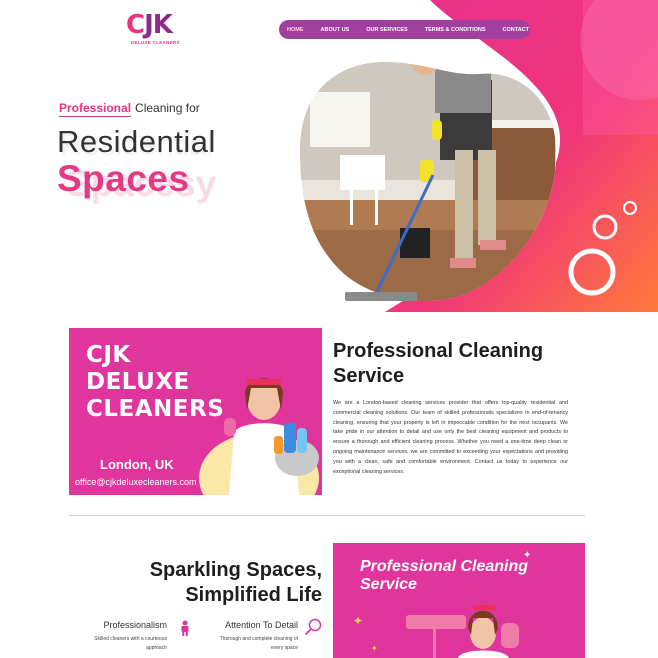 The width and height of the screenshot is (658, 658). What do you see at coordinates (135, 25) in the screenshot?
I see `logo-letter-c: C` at bounding box center [135, 25].